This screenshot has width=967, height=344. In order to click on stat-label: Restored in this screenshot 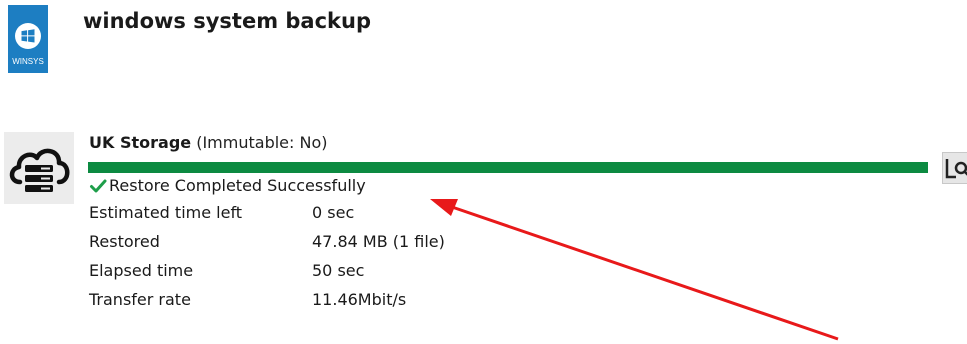, I will do `click(124, 241)`.